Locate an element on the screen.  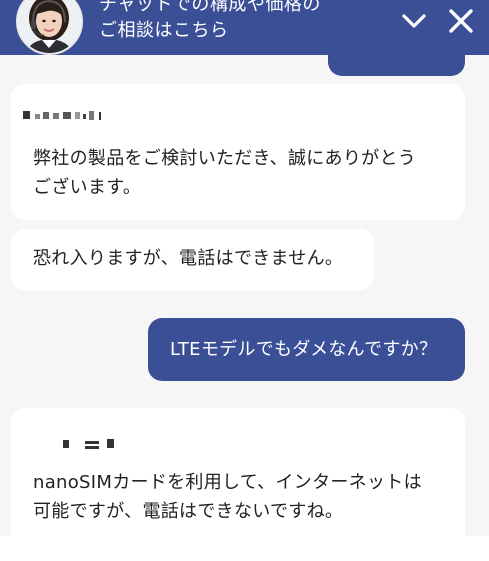
header-title-line-2: ご相談はこちら is located at coordinates (164, 30).